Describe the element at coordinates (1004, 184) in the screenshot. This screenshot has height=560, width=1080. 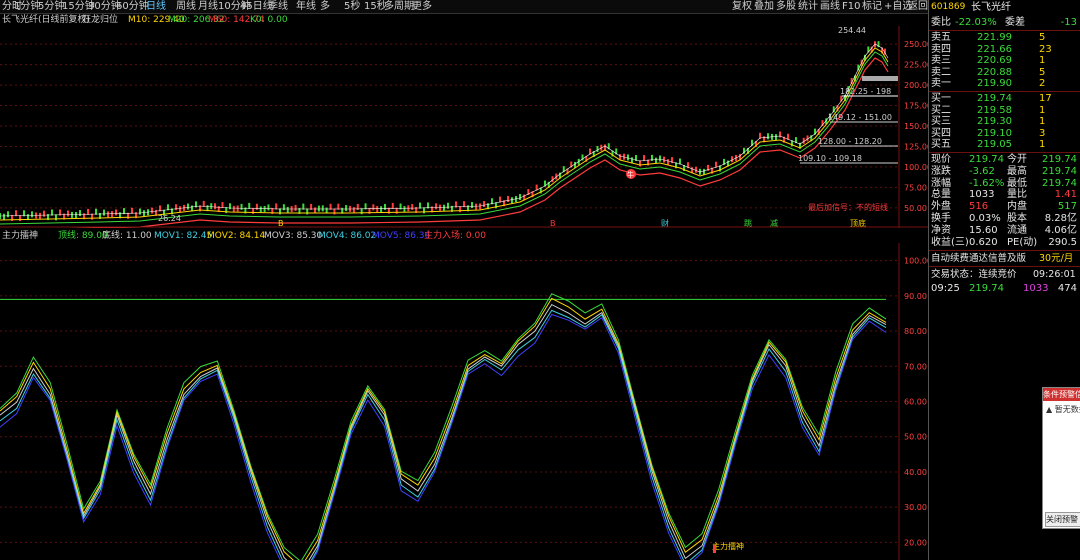
I see `stat-row: 涨幅 -1.62% 最低 219.74` at that location.